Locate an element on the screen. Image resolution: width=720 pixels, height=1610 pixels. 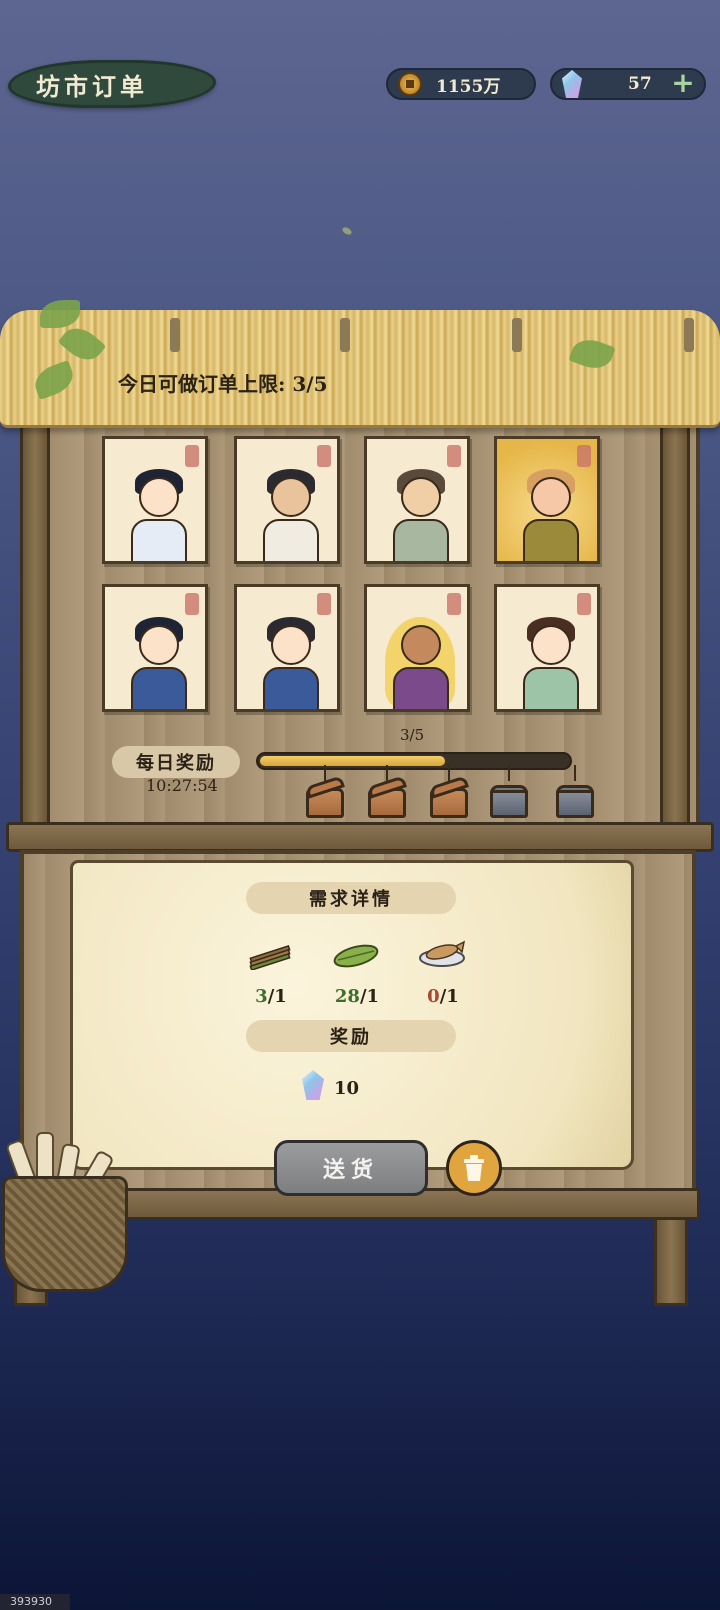
fish-dish-icon is located at coordinates (442, 951).